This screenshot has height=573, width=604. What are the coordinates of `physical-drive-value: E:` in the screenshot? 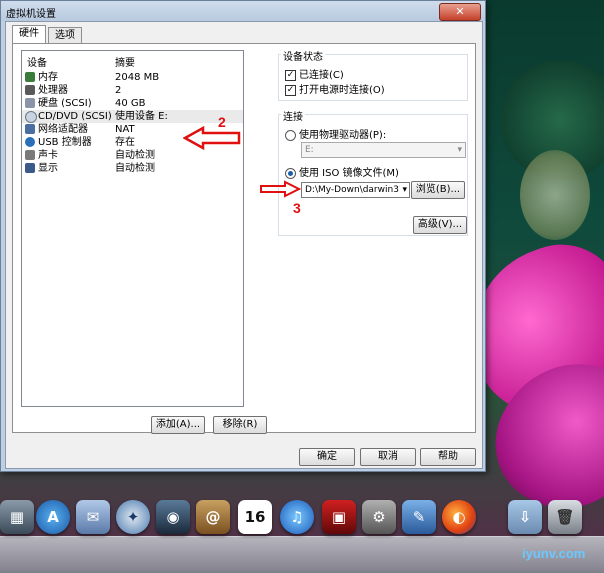 It's located at (309, 150).